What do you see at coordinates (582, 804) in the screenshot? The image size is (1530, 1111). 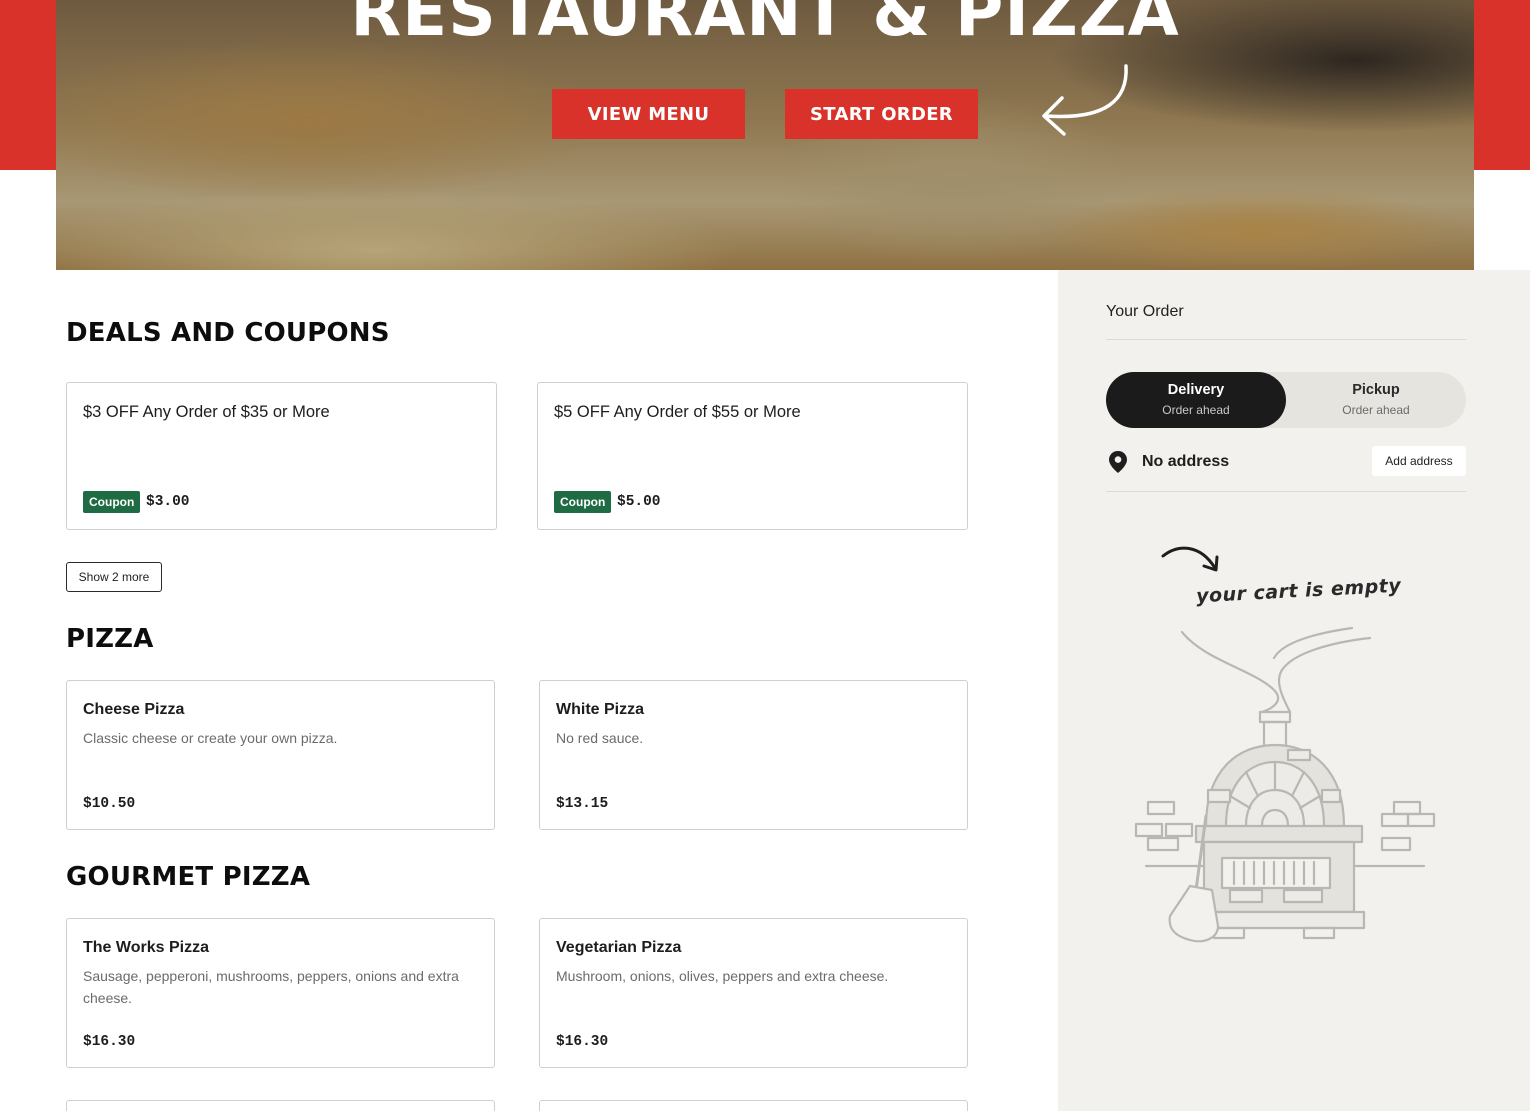 I see `item-price: $13.15` at bounding box center [582, 804].